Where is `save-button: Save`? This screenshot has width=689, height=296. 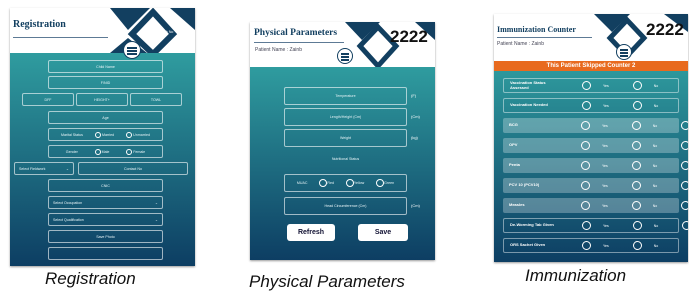 save-button: Save is located at coordinates (383, 232).